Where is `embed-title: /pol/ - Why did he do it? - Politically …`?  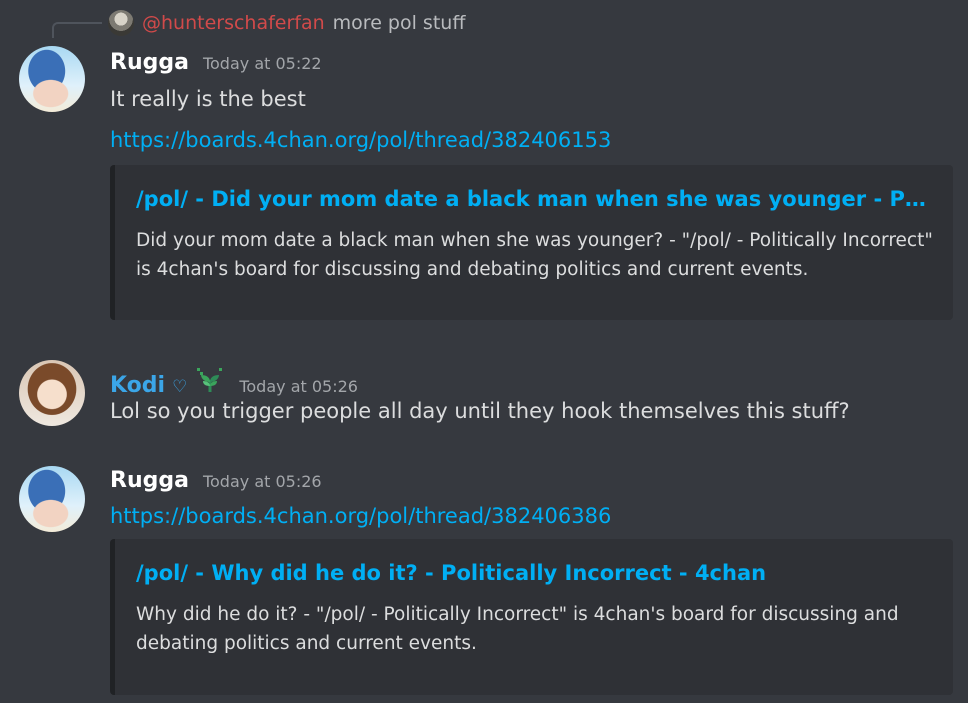 embed-title: /pol/ - Why did he do it? - Politically … is located at coordinates (534, 573).